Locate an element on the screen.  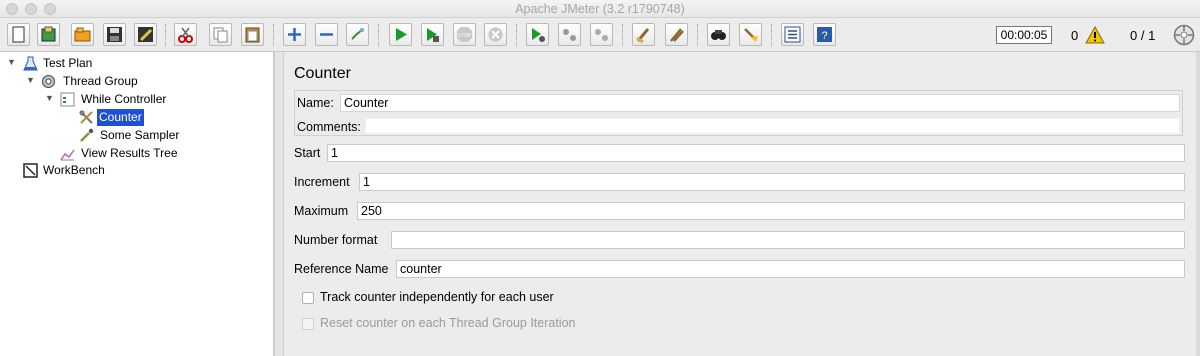
name-label: Name: is located at coordinates (315, 103).